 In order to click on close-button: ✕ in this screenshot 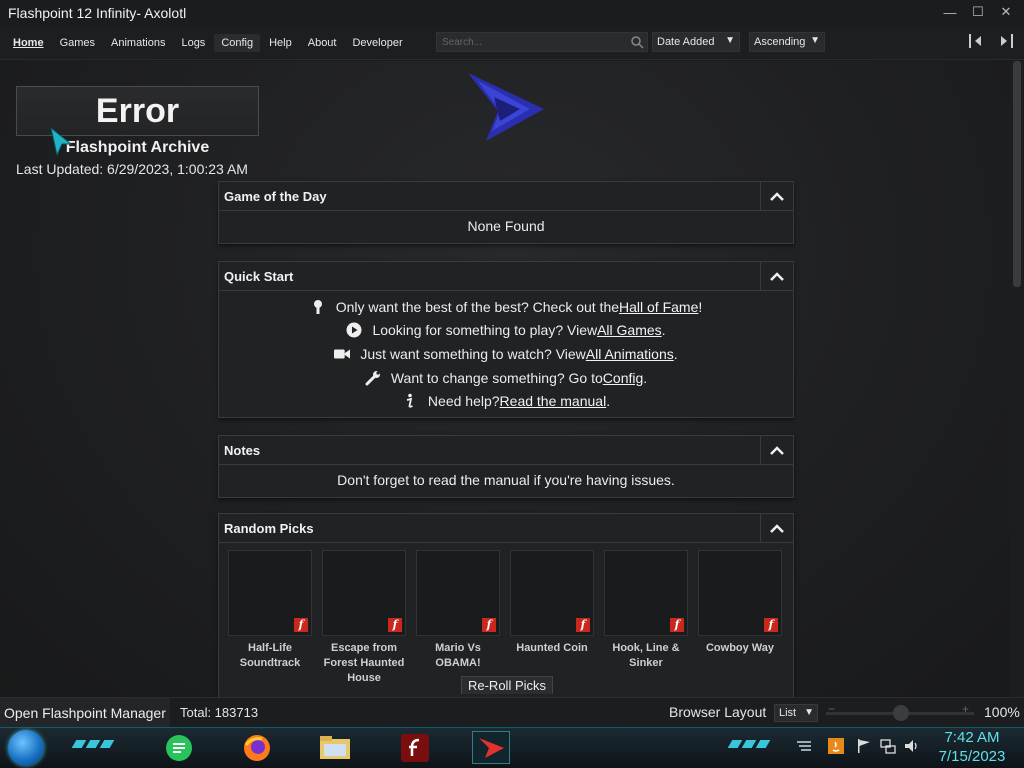, I will do `click(1006, 12)`.